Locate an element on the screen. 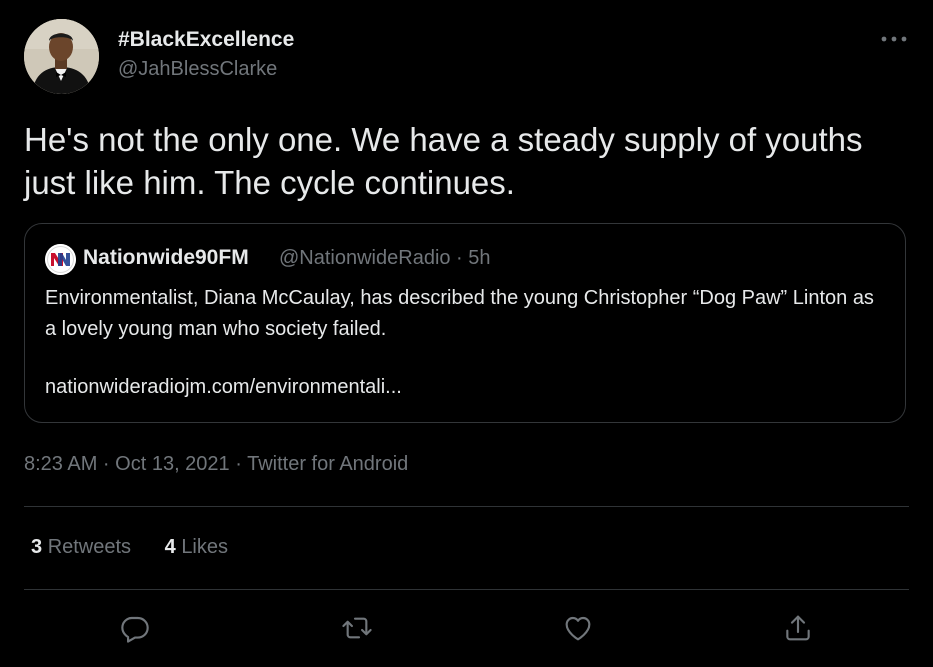 This screenshot has height=667, width=933. likes-count: 4 is located at coordinates (170, 547).